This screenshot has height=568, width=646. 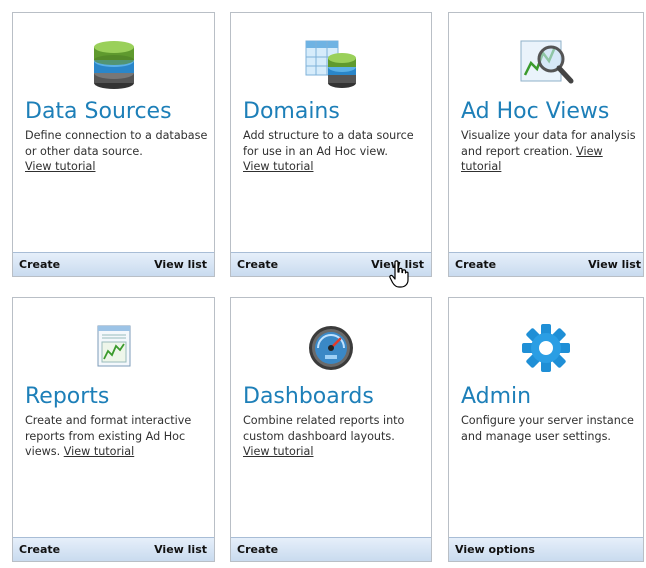 What do you see at coordinates (67, 396) in the screenshot?
I see `card-title: Reports` at bounding box center [67, 396].